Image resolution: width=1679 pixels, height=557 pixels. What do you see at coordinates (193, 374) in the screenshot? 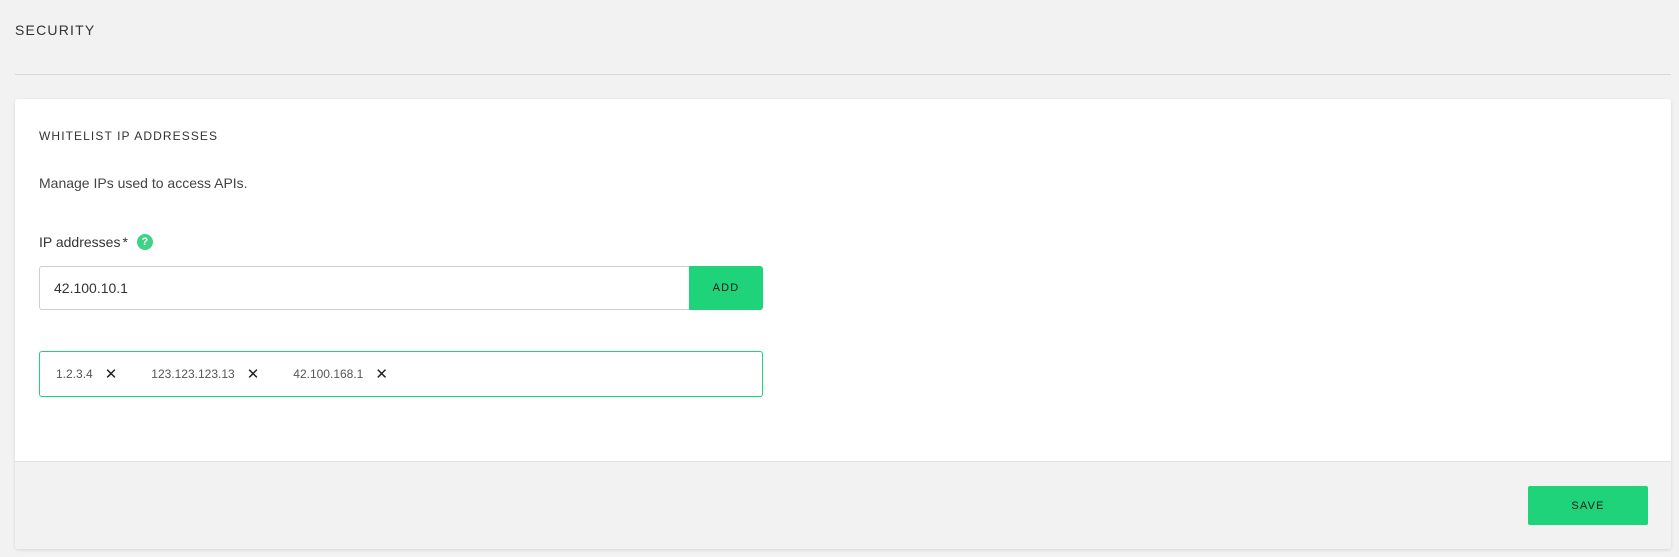
I see `ip-tag-label: 123.123.123.13` at bounding box center [193, 374].